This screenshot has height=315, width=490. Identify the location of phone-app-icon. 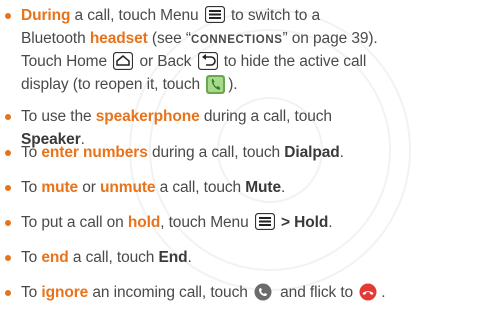
(216, 84).